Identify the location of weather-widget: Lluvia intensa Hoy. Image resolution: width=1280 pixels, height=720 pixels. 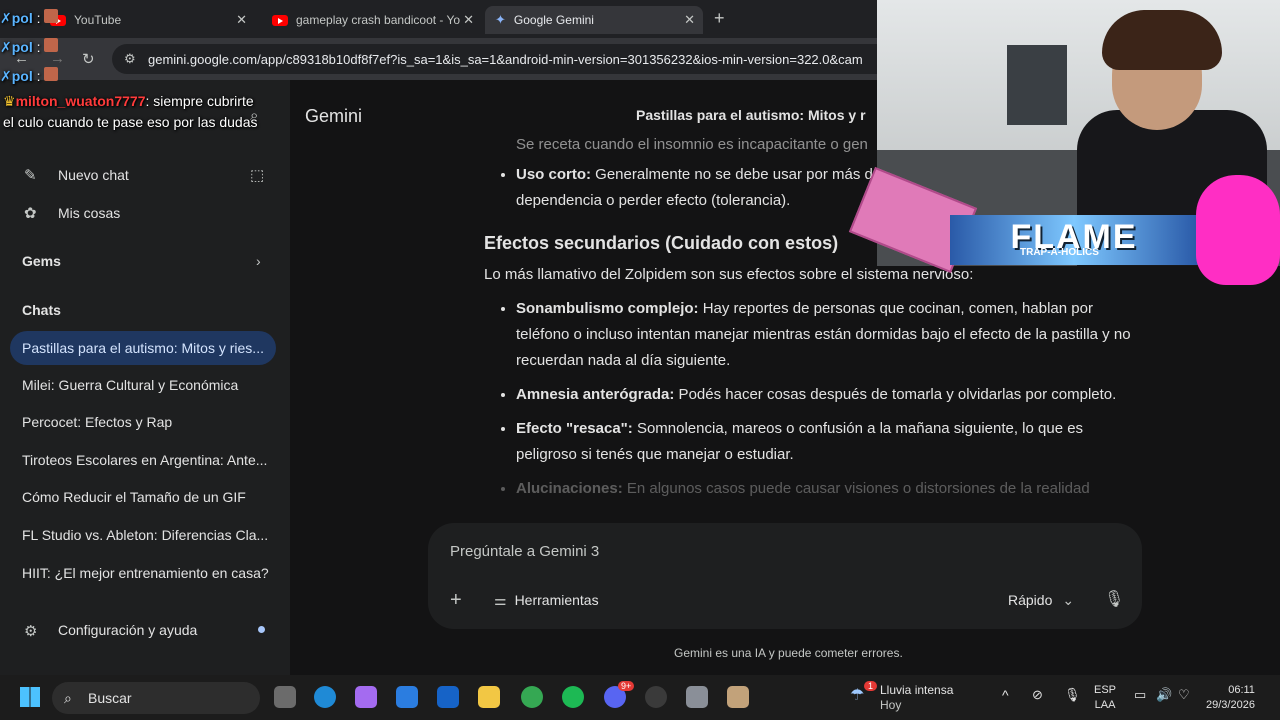
(916, 698).